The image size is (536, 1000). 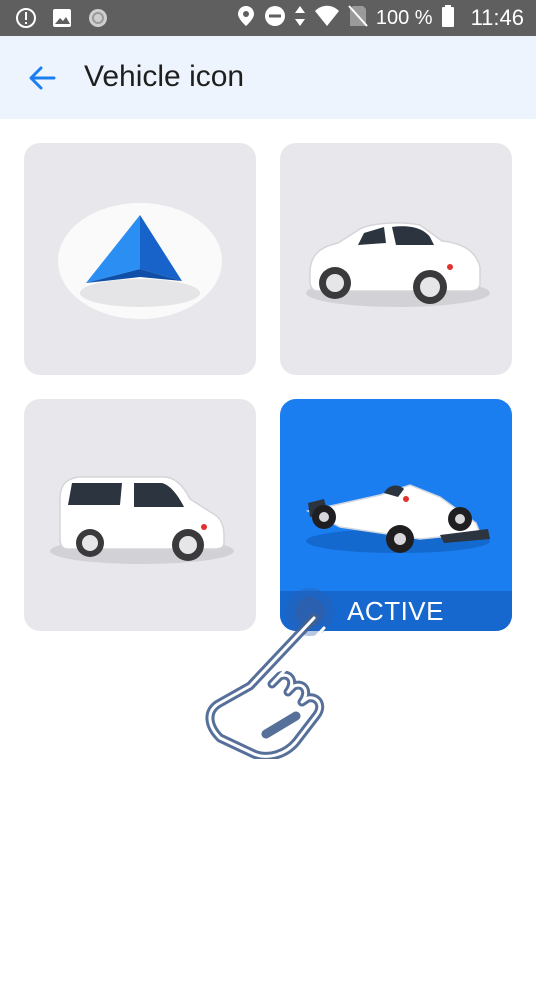 What do you see at coordinates (246, 18) in the screenshot?
I see `location-icon` at bounding box center [246, 18].